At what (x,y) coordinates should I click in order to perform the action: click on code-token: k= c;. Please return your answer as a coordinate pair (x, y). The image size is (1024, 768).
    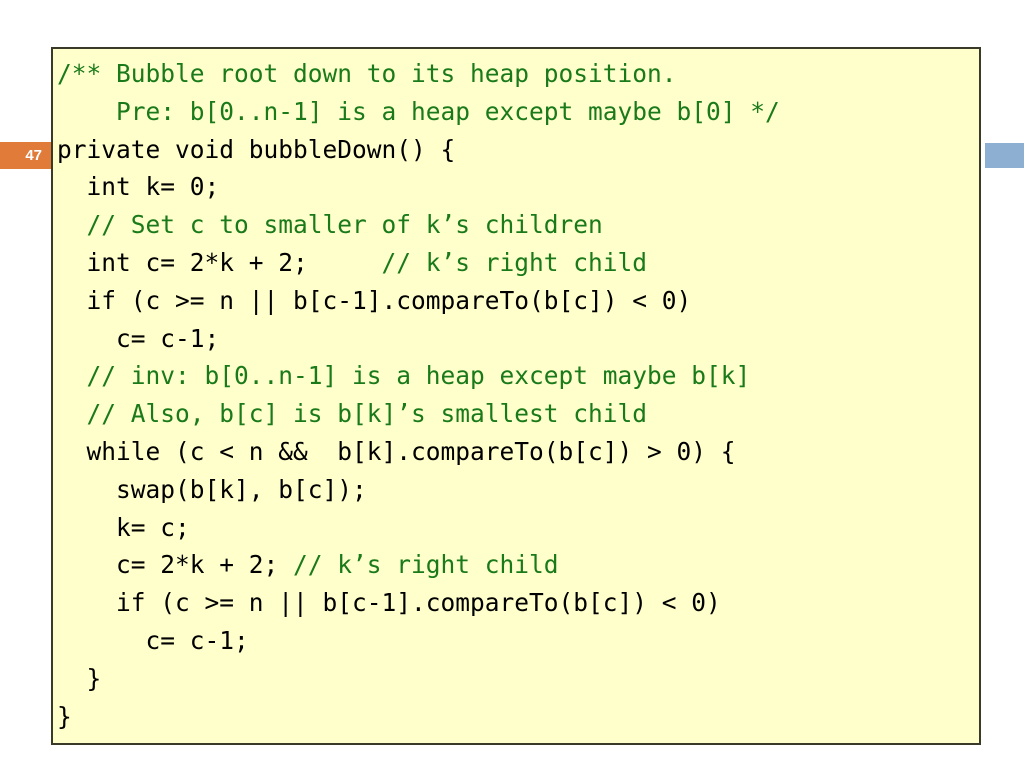
    Looking at the image, I should click on (123, 527).